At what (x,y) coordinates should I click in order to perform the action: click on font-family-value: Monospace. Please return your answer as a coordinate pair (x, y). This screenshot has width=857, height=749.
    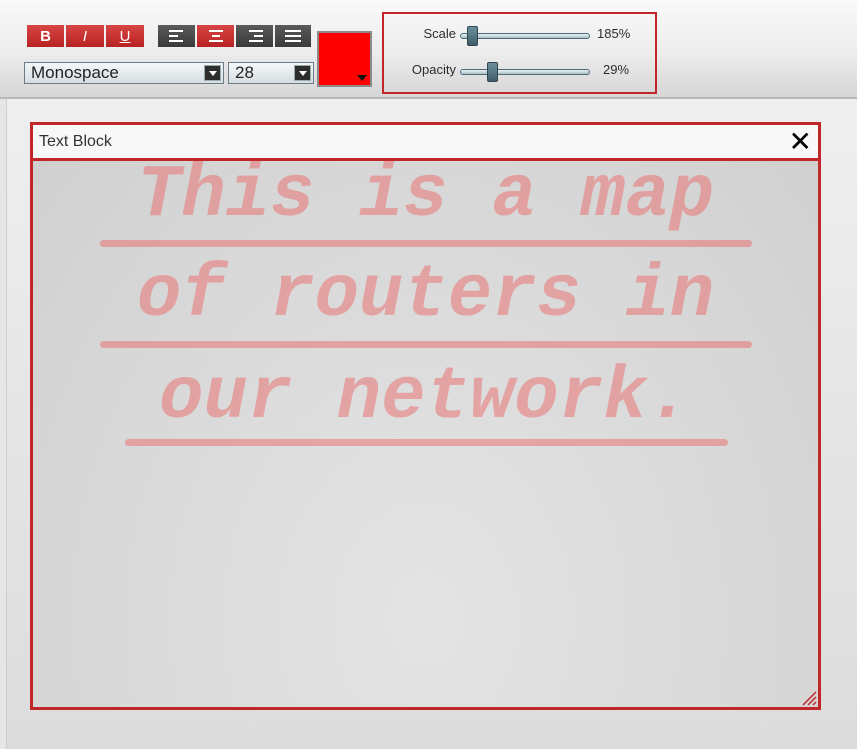
    Looking at the image, I should click on (75, 72).